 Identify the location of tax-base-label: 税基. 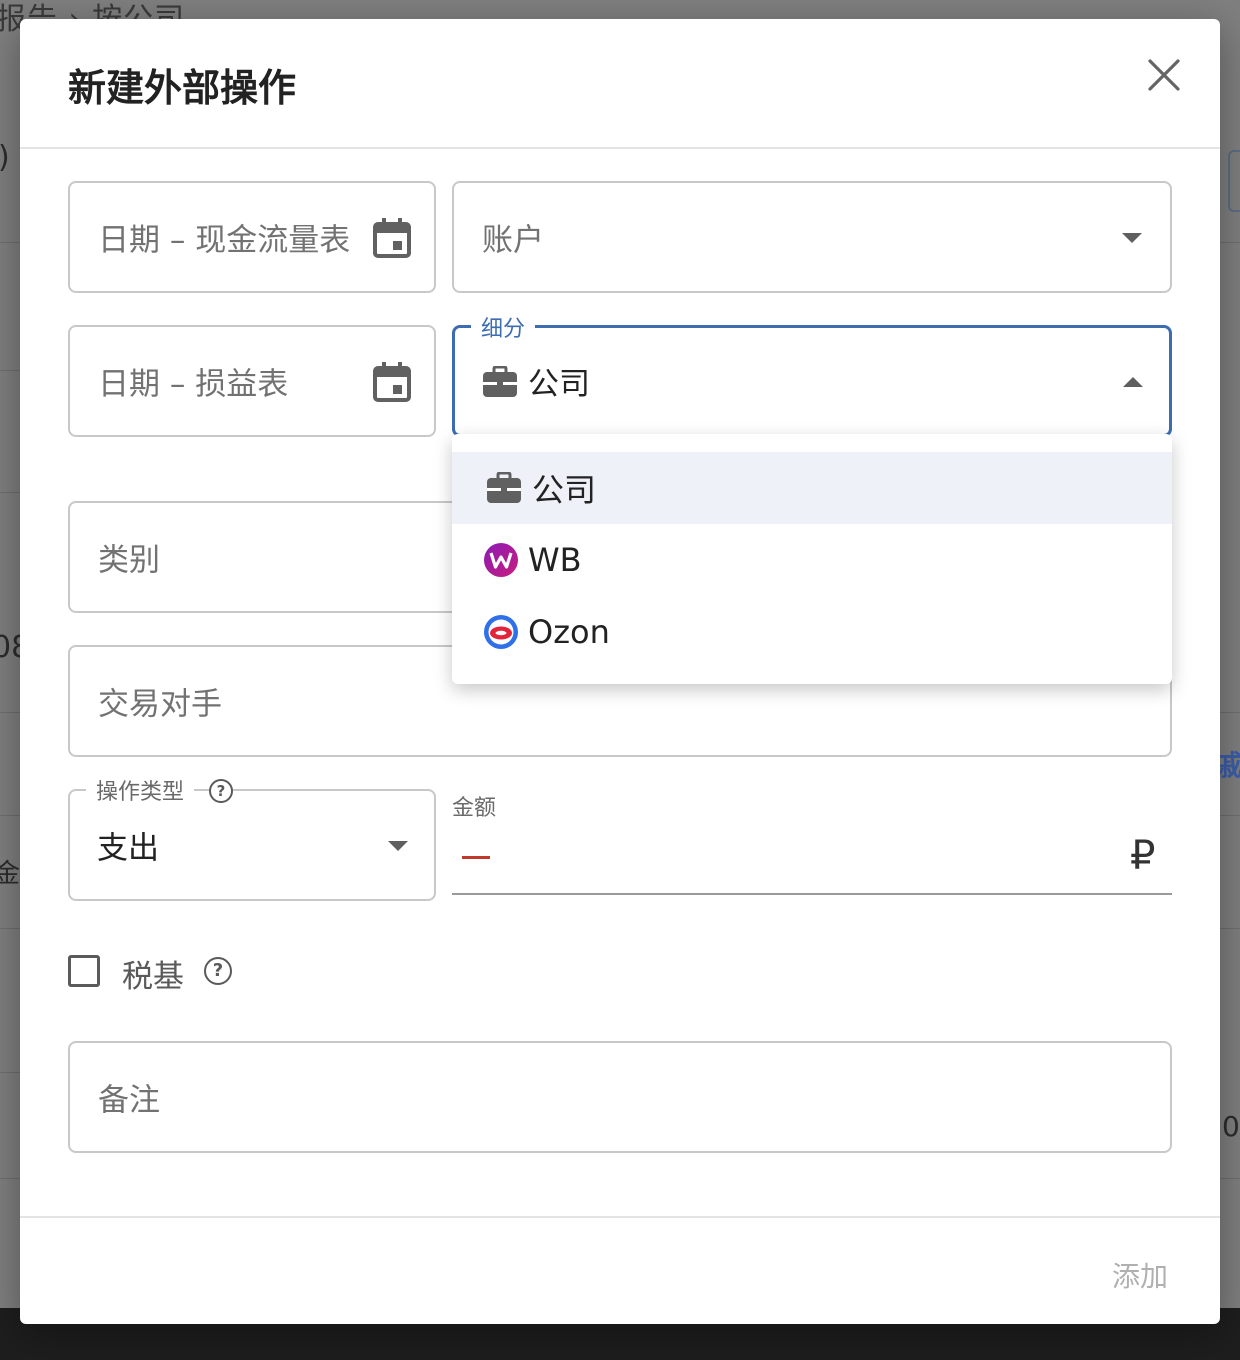
(153, 977).